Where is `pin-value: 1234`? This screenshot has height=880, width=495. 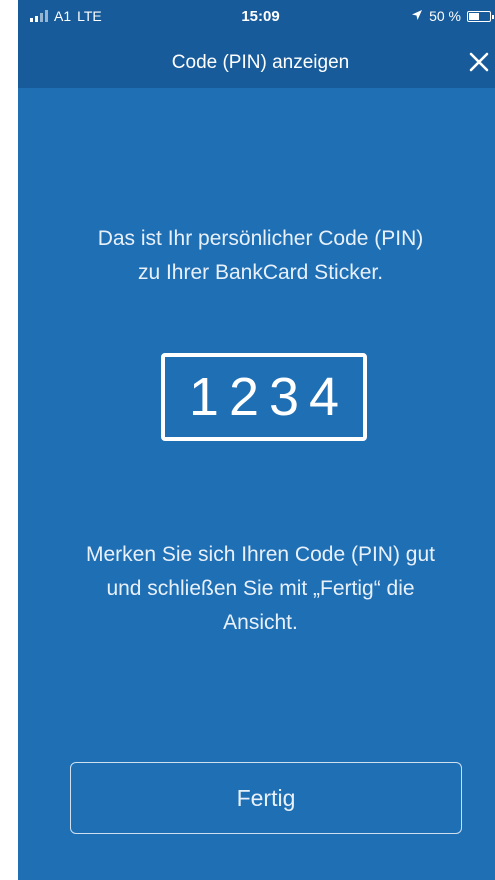
pin-value: 1234 is located at coordinates (269, 397).